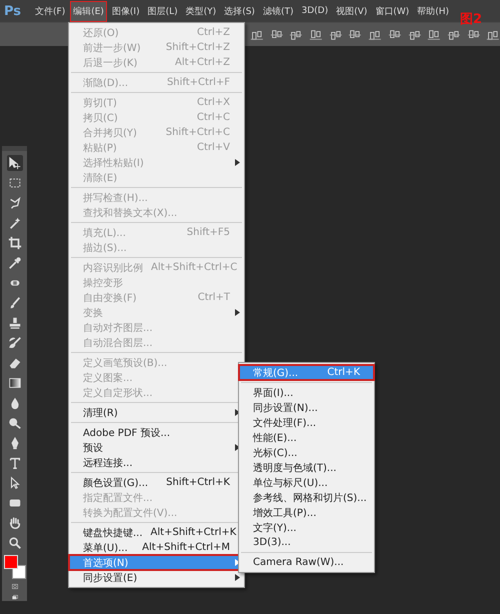  Describe the element at coordinates (15, 203) in the screenshot. I see `lasso-icon` at that location.